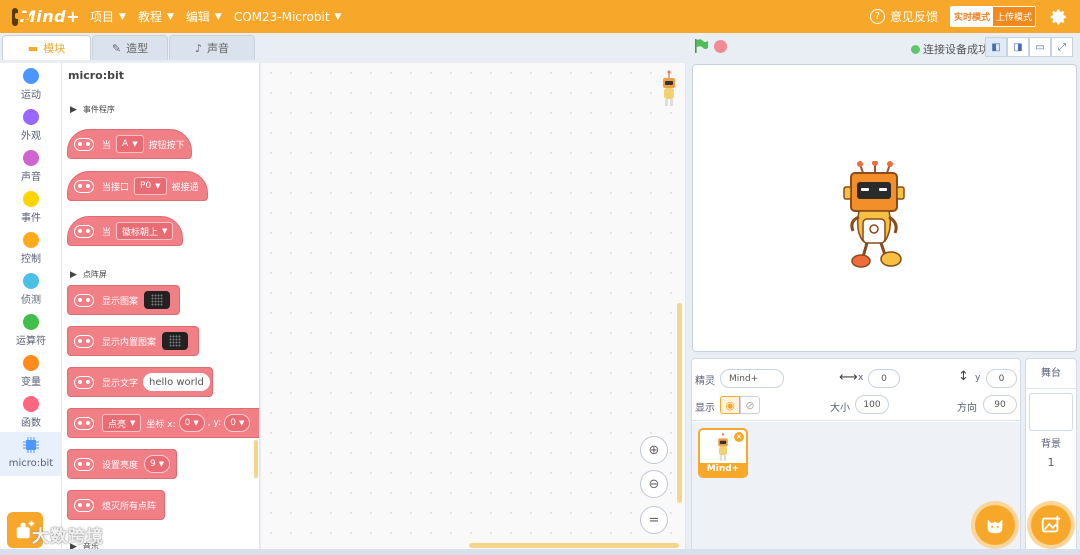 This screenshot has width=1080, height=555. What do you see at coordinates (176, 382) in the screenshot?
I see `text-input: hello world` at bounding box center [176, 382].